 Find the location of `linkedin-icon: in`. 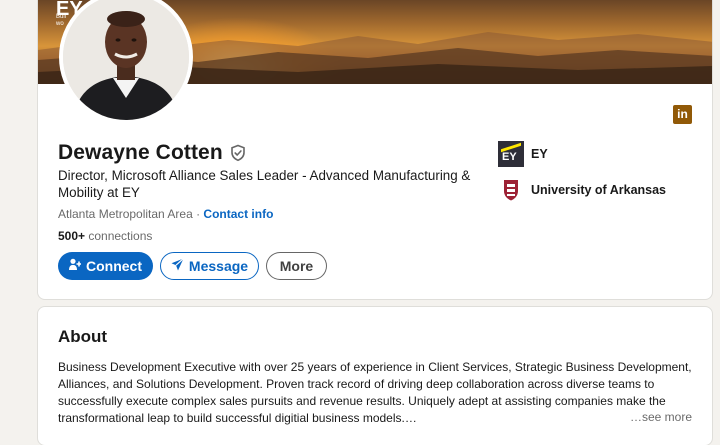

linkedin-icon: in is located at coordinates (682, 114).